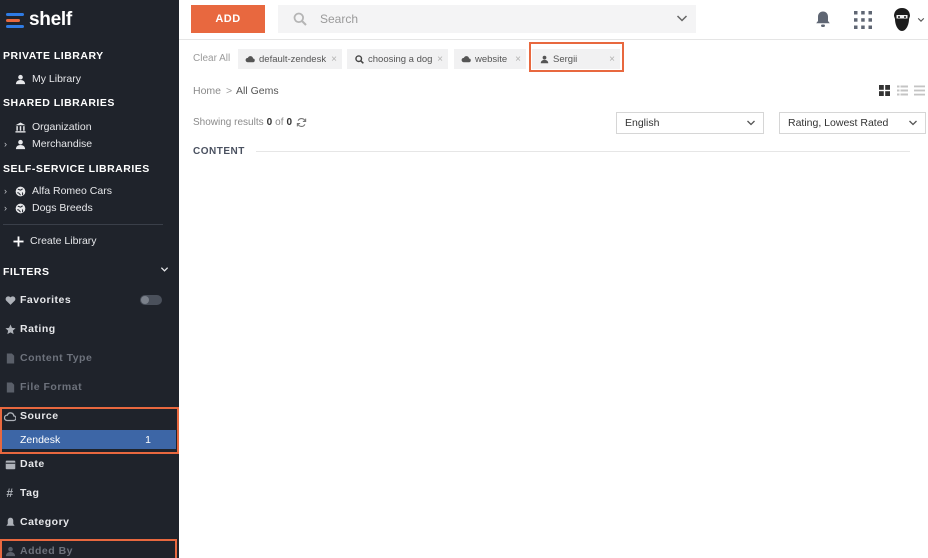 The height and width of the screenshot is (558, 928). What do you see at coordinates (32, 464) in the screenshot?
I see `filter-label: Date` at bounding box center [32, 464].